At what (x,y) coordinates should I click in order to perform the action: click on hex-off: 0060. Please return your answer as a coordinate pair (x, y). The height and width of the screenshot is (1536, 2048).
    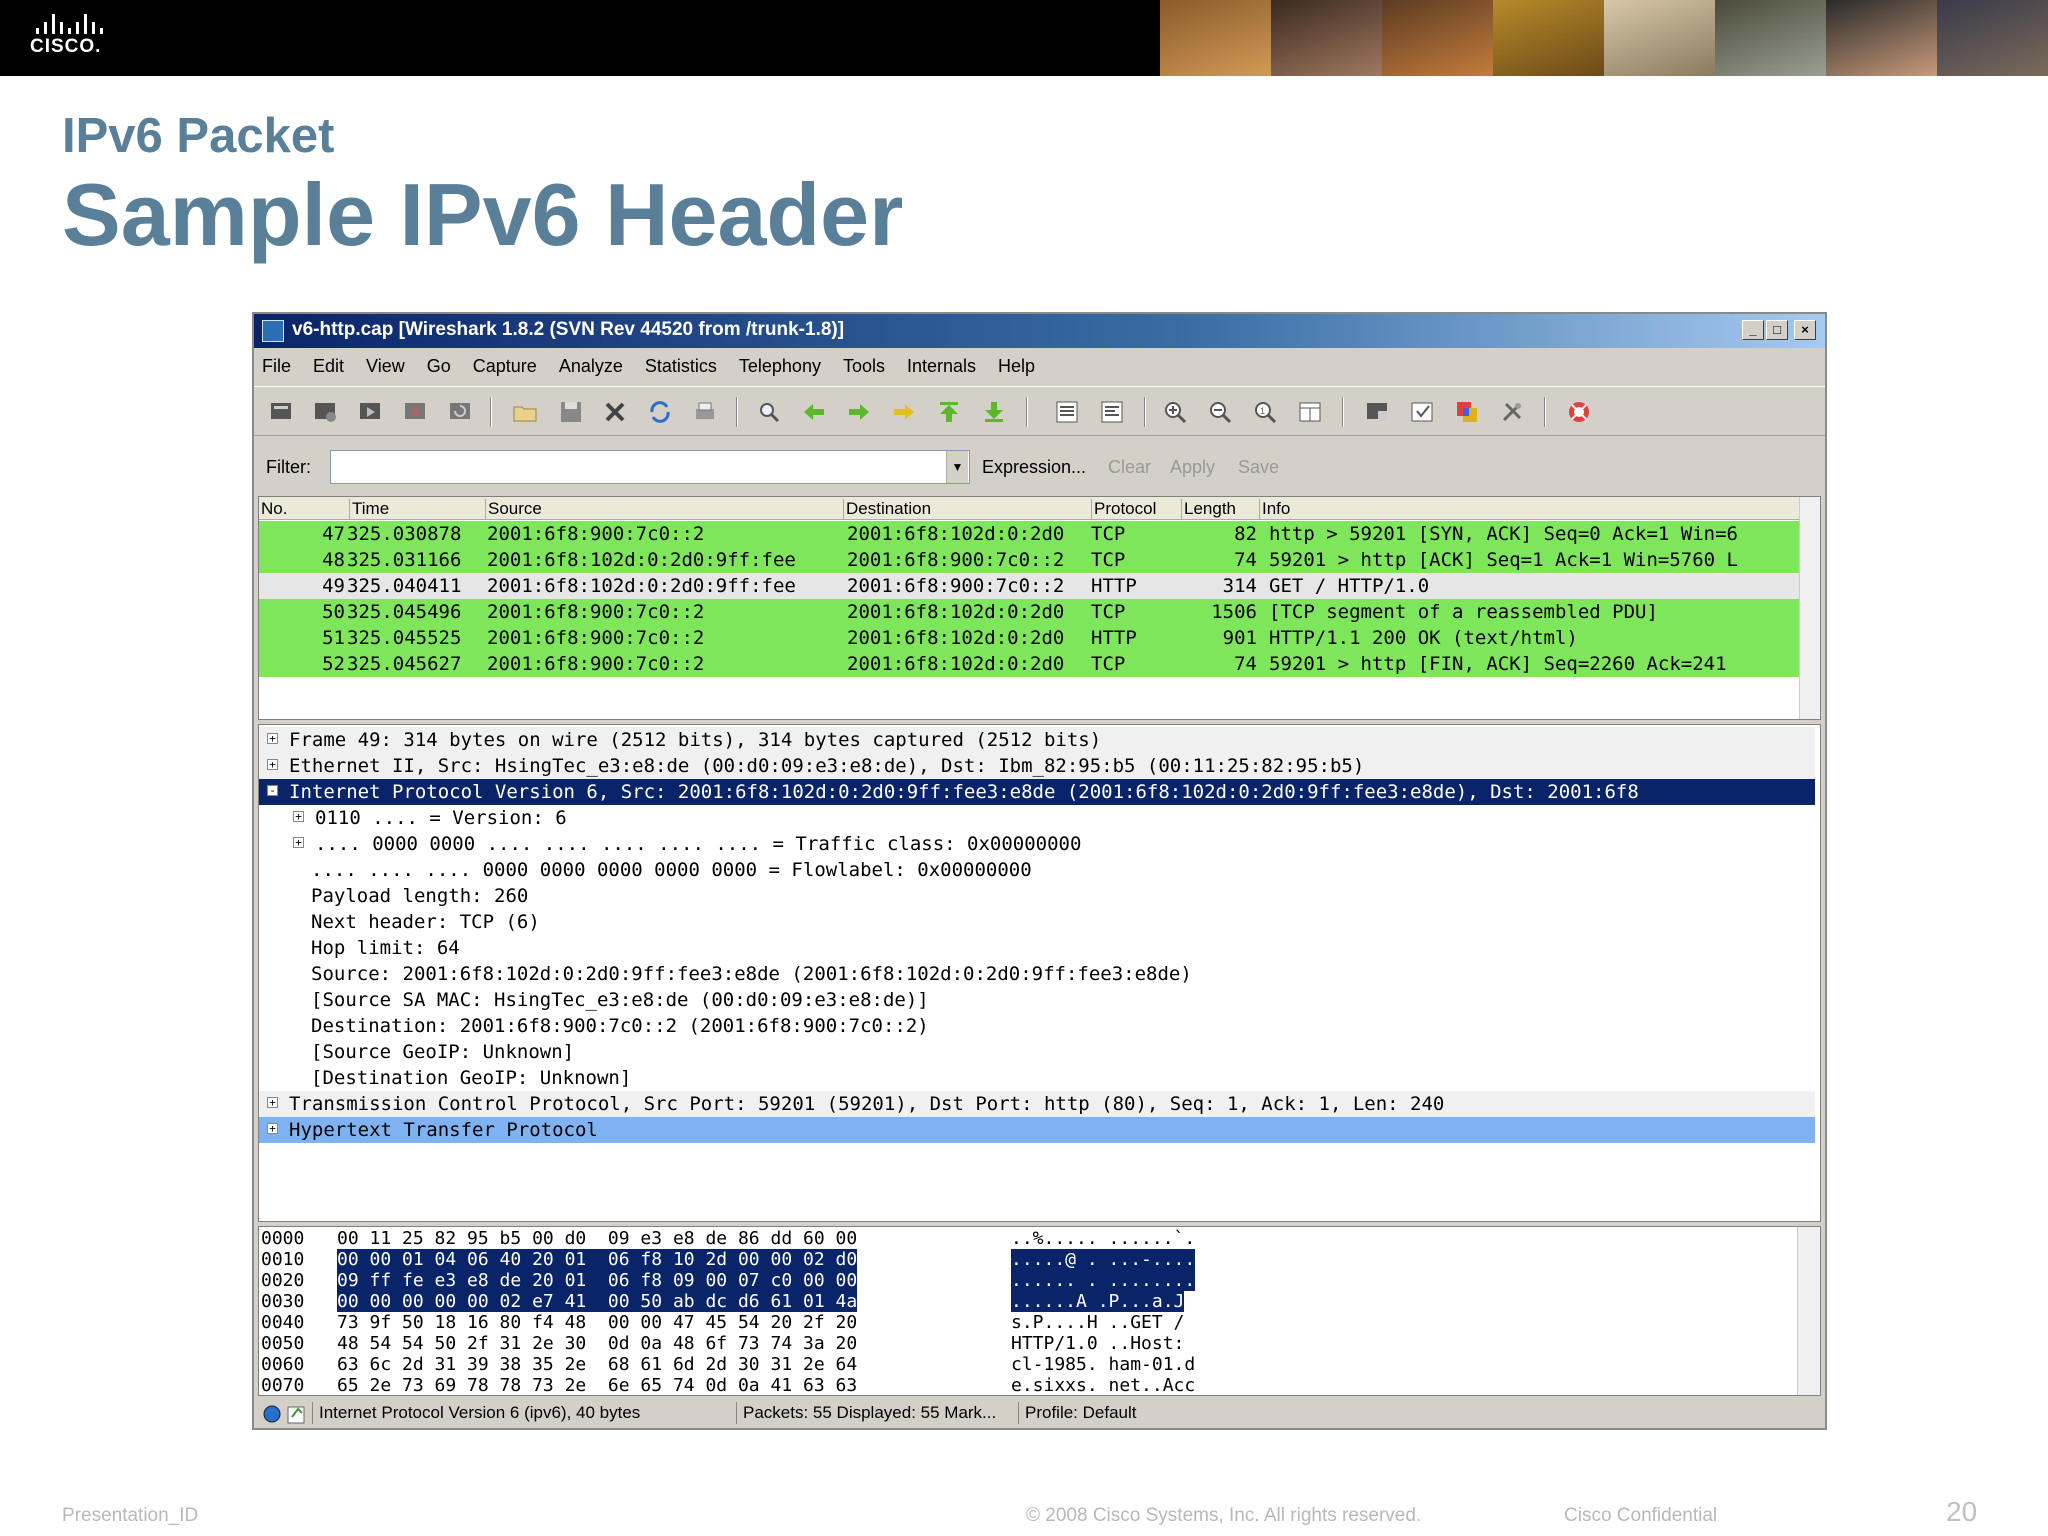
    Looking at the image, I should click on (282, 1364).